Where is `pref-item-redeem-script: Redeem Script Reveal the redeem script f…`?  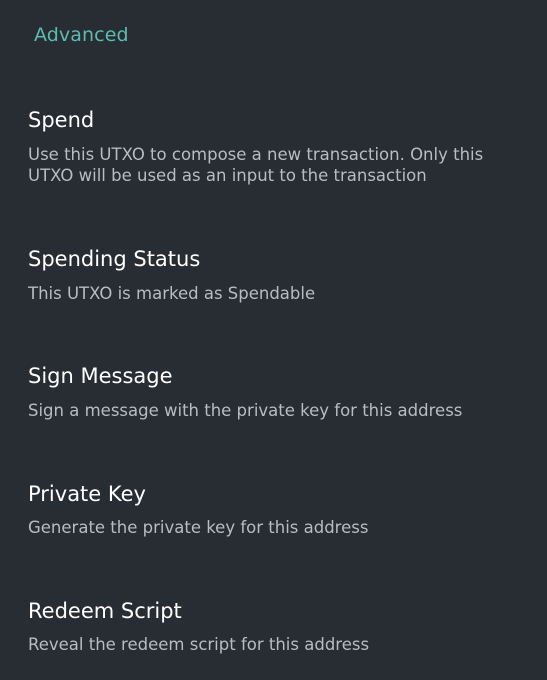
pref-item-redeem-script: Redeem Script Reveal the redeem script f… is located at coordinates (273, 630).